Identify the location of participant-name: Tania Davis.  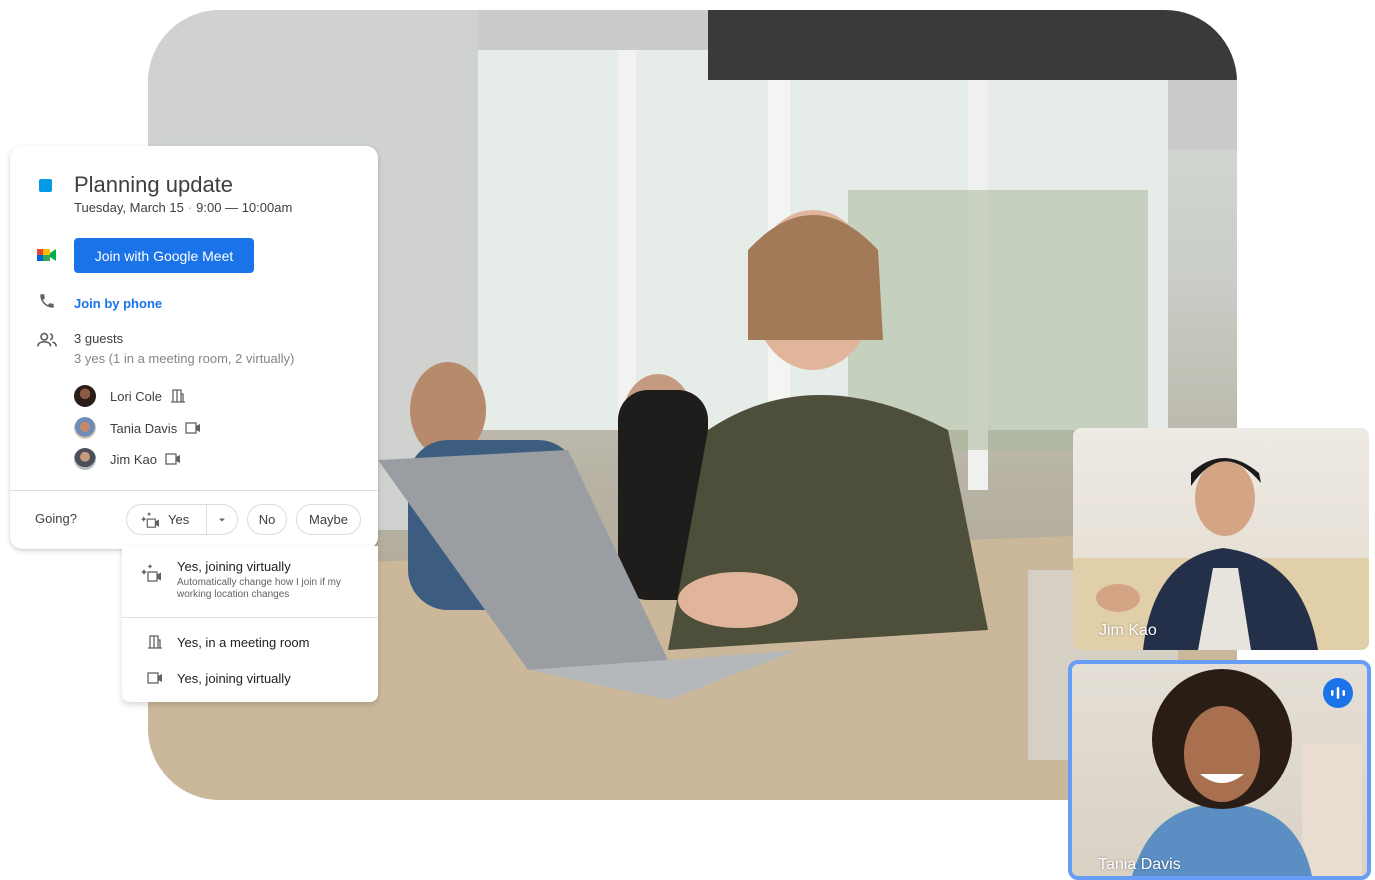
(1139, 864).